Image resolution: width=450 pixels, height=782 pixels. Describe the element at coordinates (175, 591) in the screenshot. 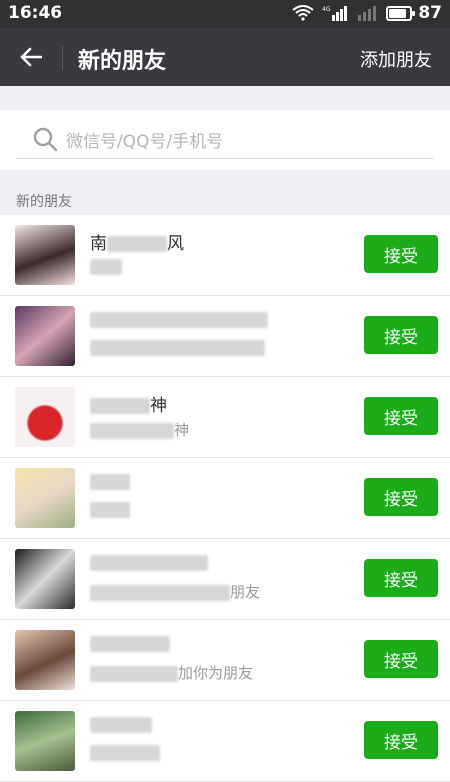

I see `request-message: 朋友` at that location.